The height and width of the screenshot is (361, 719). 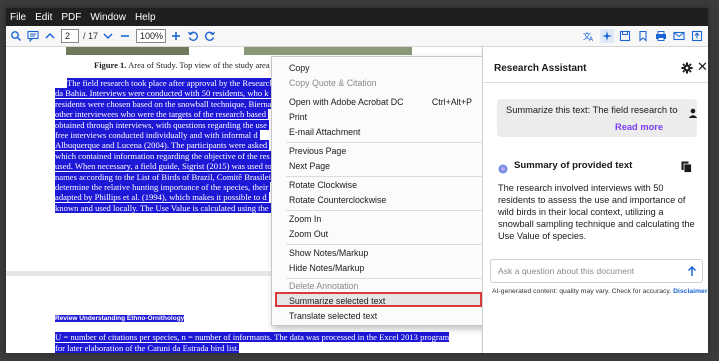 What do you see at coordinates (639, 127) in the screenshot?
I see `read-more-link: Read more` at bounding box center [639, 127].